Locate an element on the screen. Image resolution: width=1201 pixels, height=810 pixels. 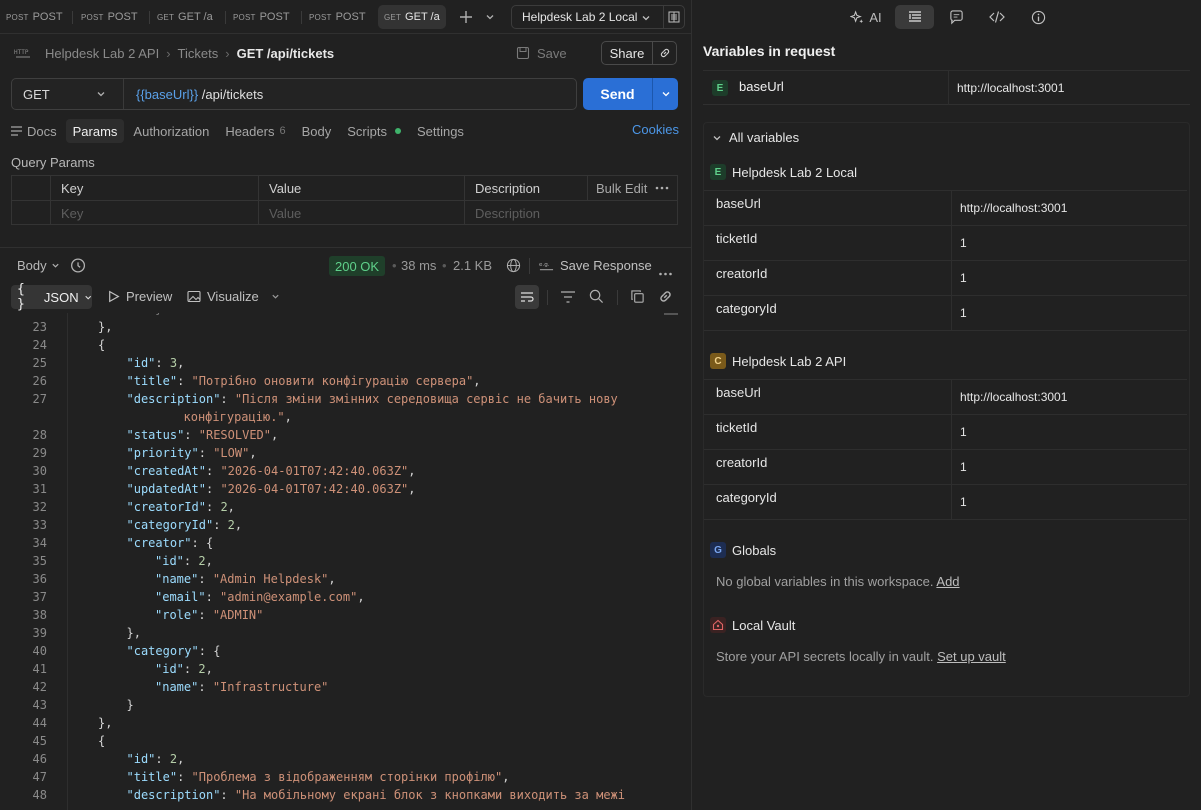
share-button: Share is located at coordinates (639, 53).